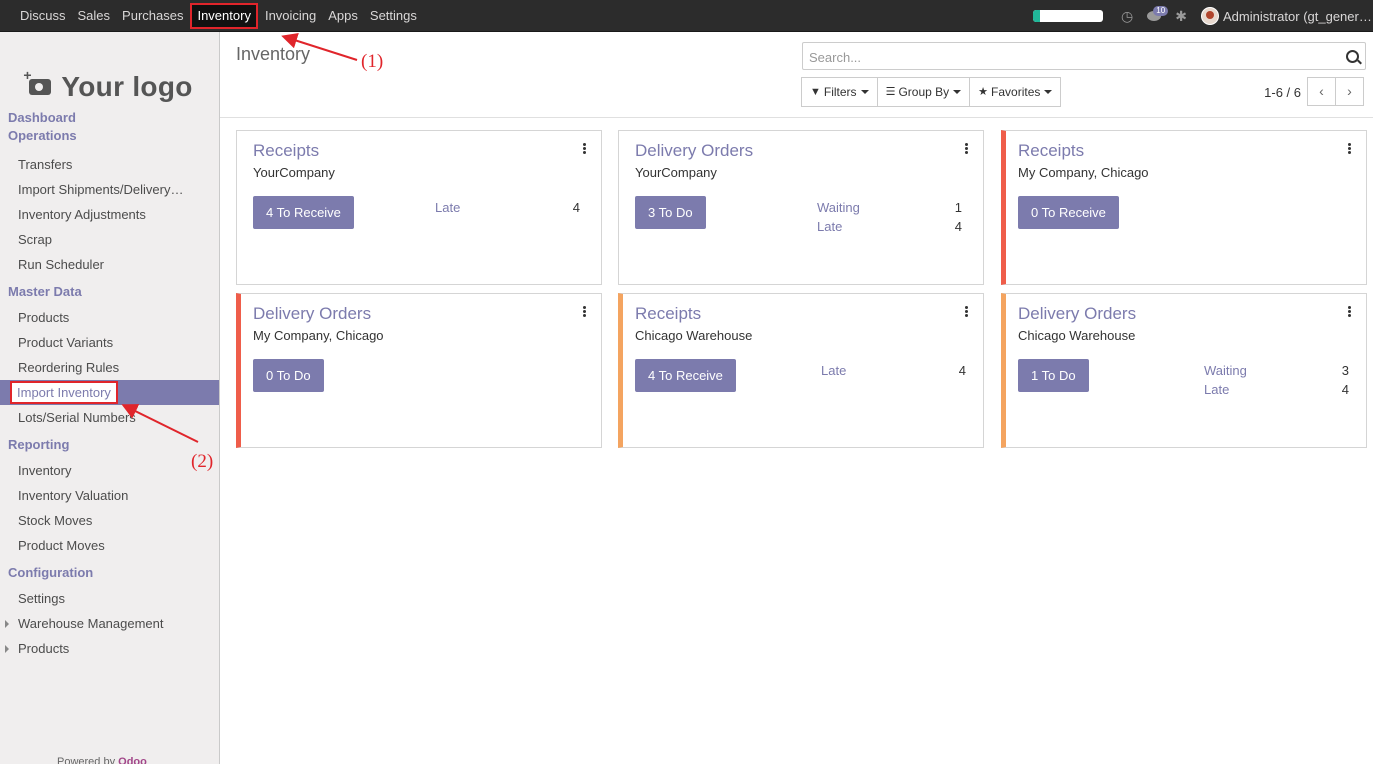 This screenshot has width=1373, height=764. What do you see at coordinates (372, 61) in the screenshot?
I see `annotation-label-1: (1)` at bounding box center [372, 61].